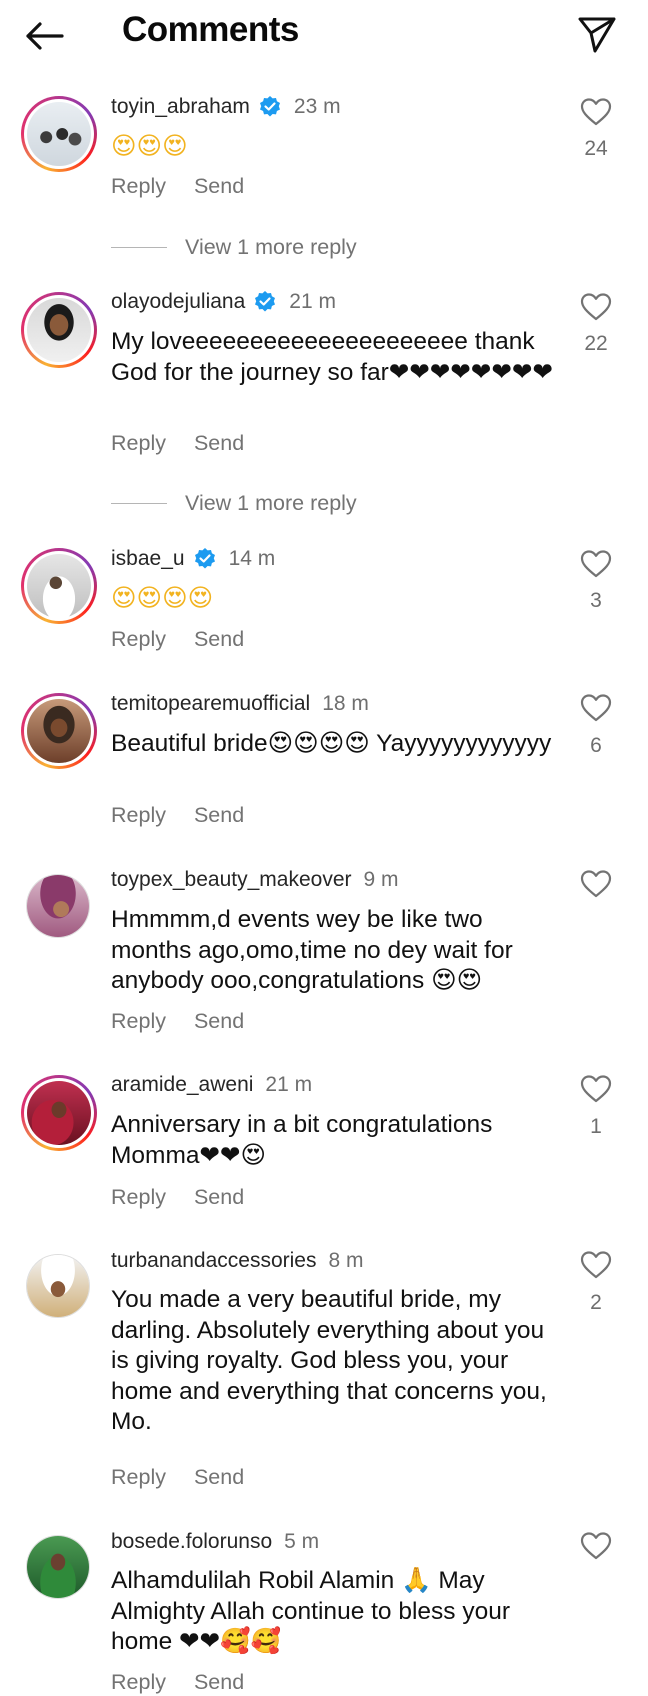 The width and height of the screenshot is (648, 1696). I want to click on like-count: 3, so click(596, 600).